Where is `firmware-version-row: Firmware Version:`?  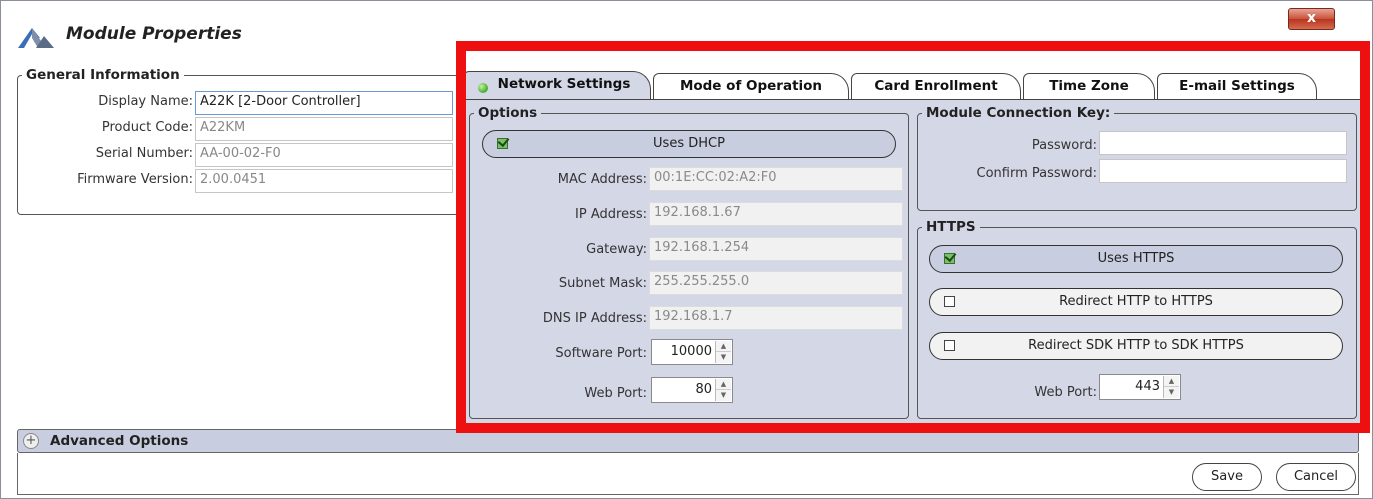
firmware-version-row: Firmware Version: is located at coordinates (107, 181).